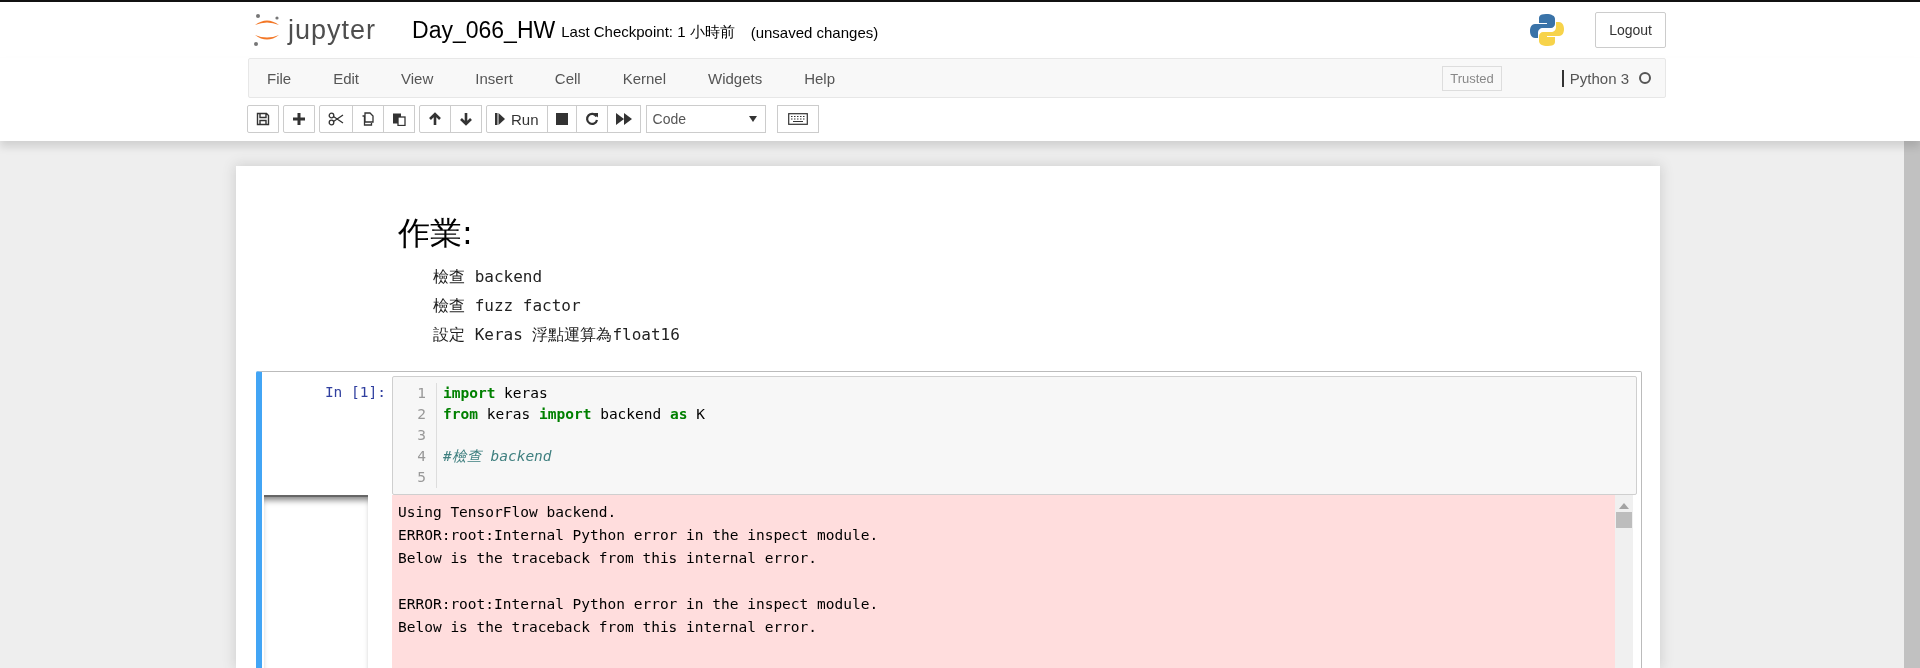  I want to click on up-arrow-icon, so click(435, 119).